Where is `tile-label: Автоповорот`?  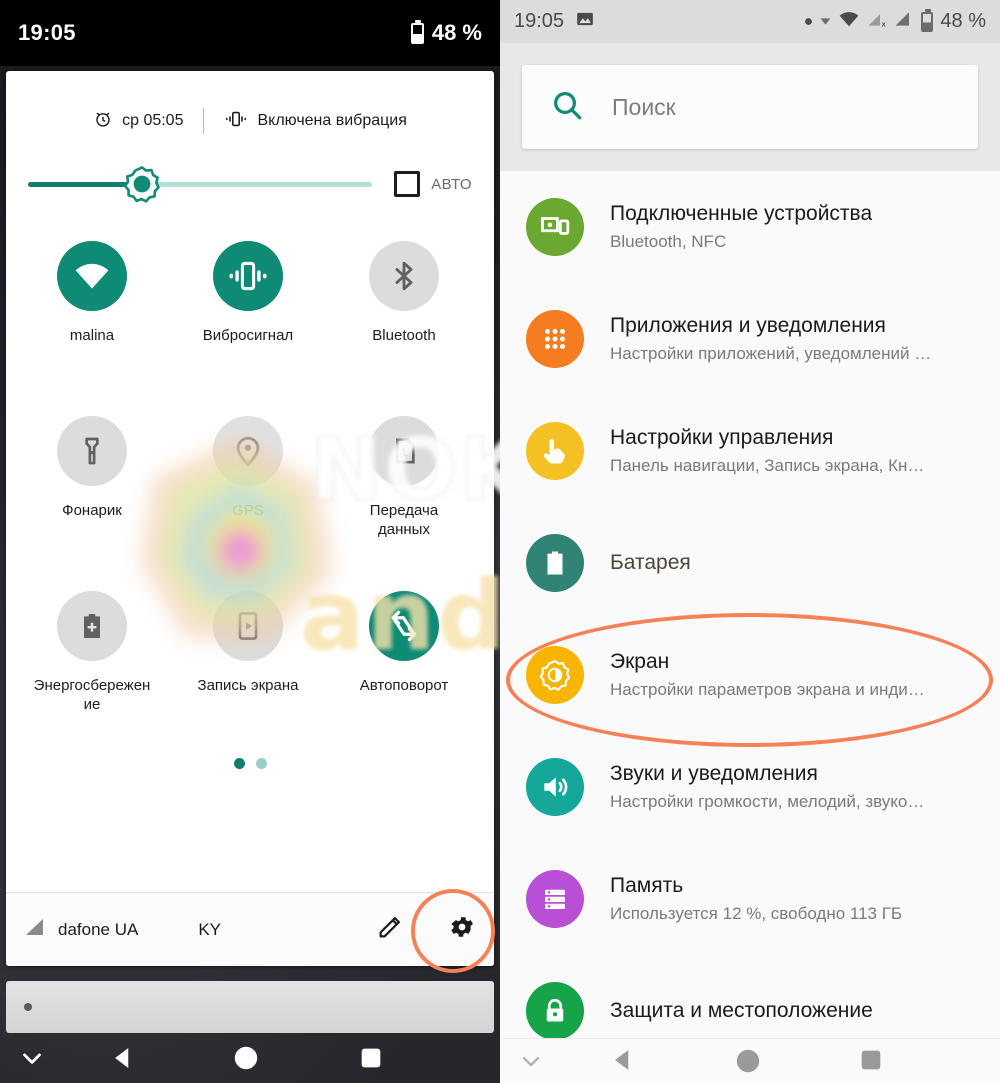
tile-label: Автоповорот is located at coordinates (404, 685).